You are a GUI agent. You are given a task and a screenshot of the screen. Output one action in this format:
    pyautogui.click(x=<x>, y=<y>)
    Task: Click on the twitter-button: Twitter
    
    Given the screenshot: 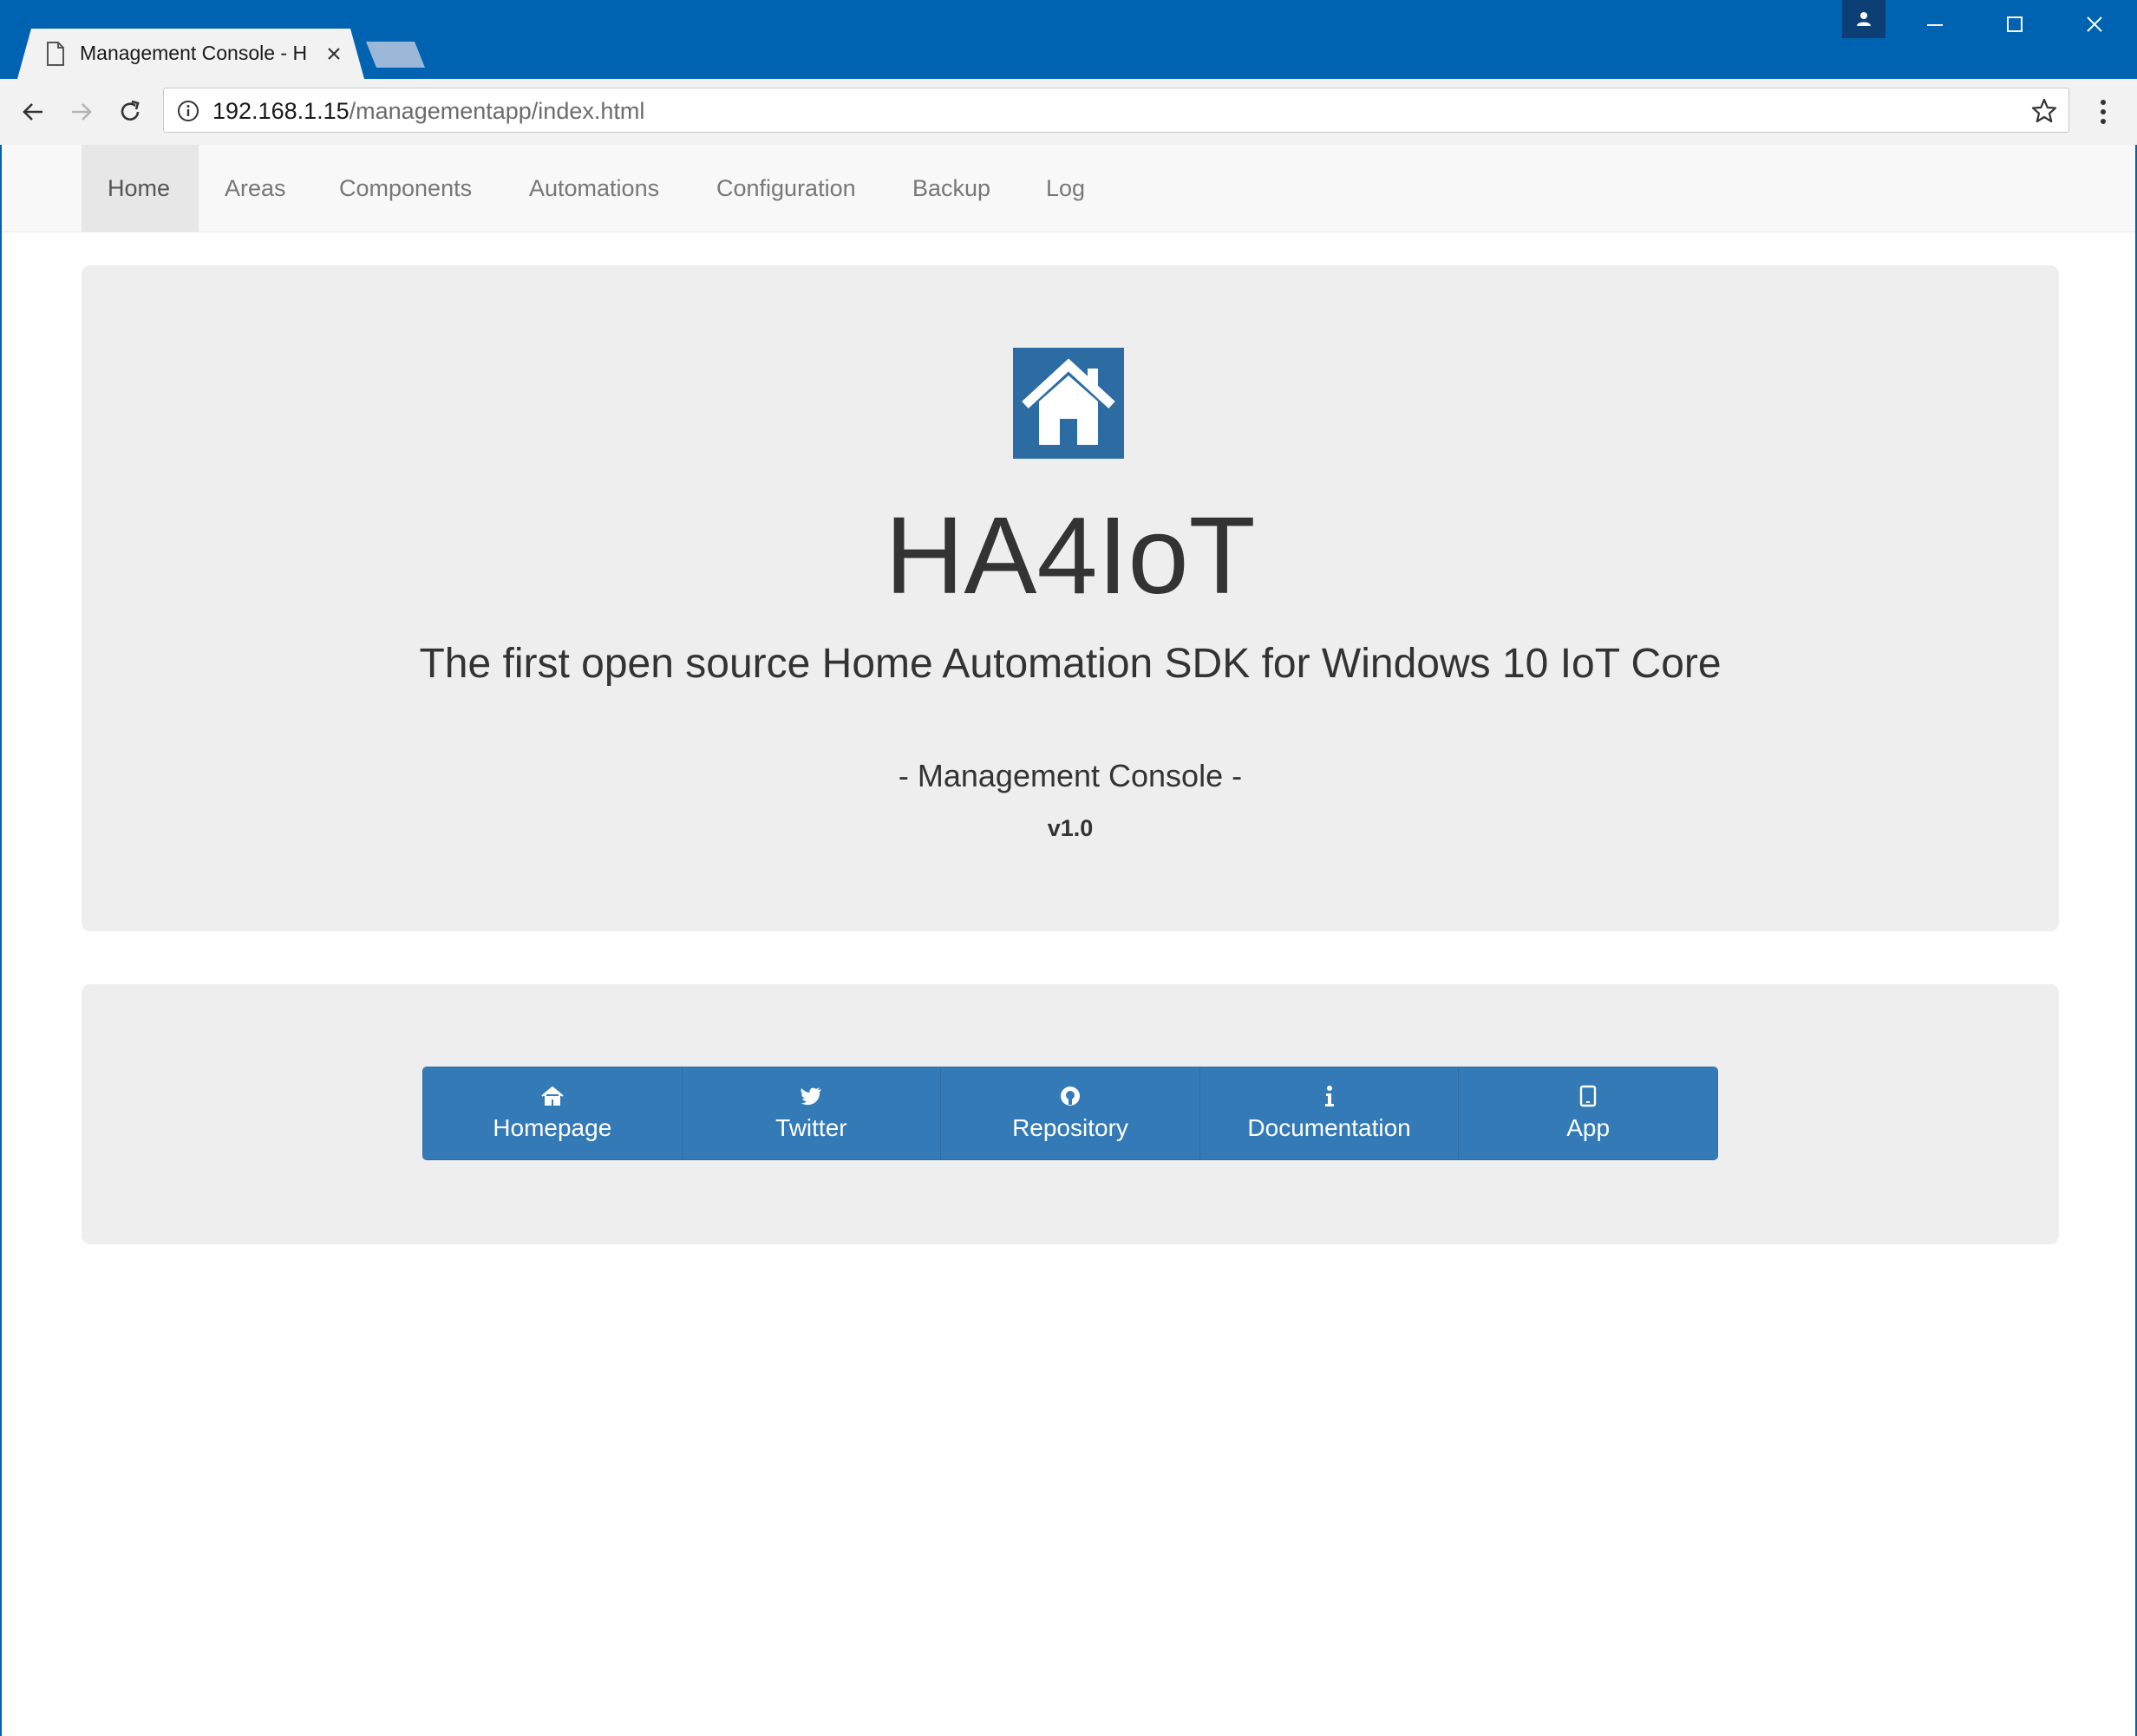 What is the action you would take?
    pyautogui.click(x=812, y=1113)
    